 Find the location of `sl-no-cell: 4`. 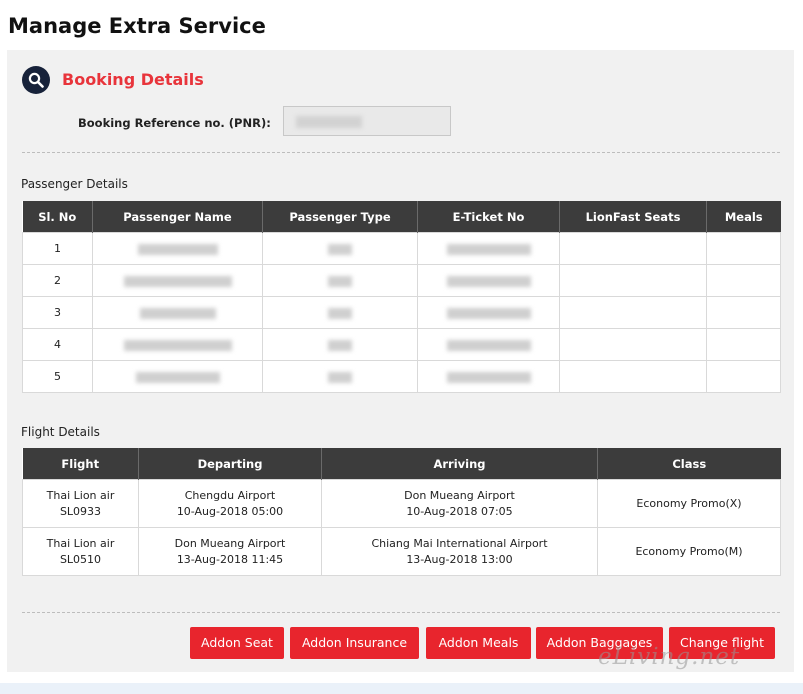

sl-no-cell: 4 is located at coordinates (57, 344).